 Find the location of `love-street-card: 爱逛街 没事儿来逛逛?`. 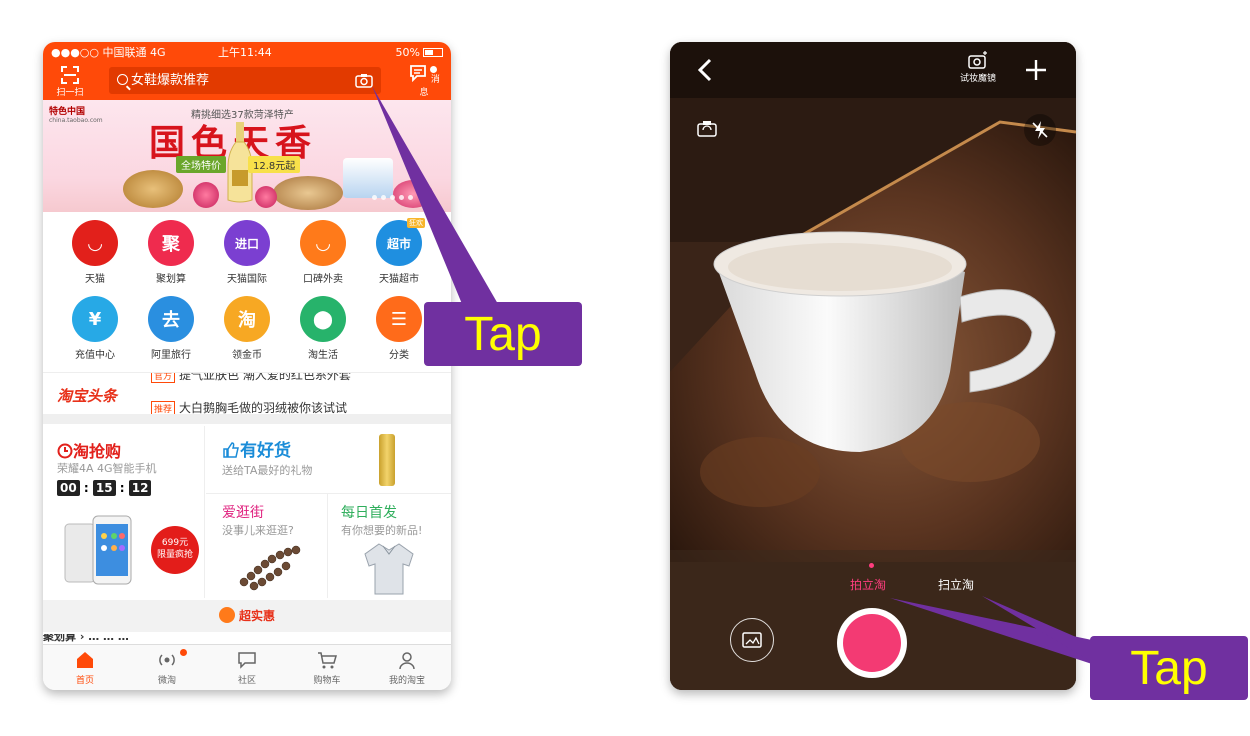

love-street-card: 爱逛街 没事儿来逛逛? is located at coordinates (267, 546).